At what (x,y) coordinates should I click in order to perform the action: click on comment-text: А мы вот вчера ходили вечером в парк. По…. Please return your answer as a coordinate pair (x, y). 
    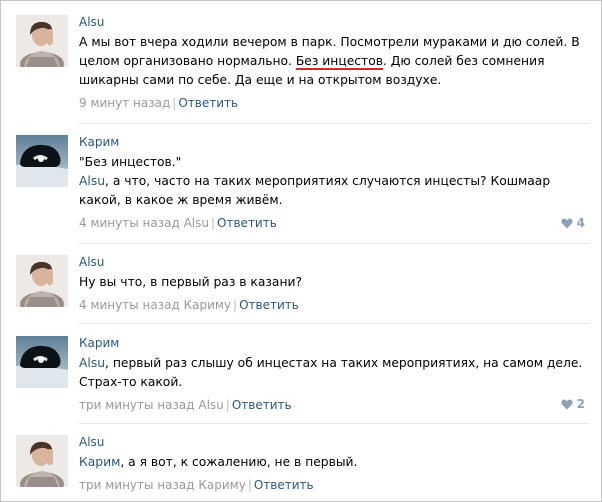
    Looking at the image, I should click on (334, 61).